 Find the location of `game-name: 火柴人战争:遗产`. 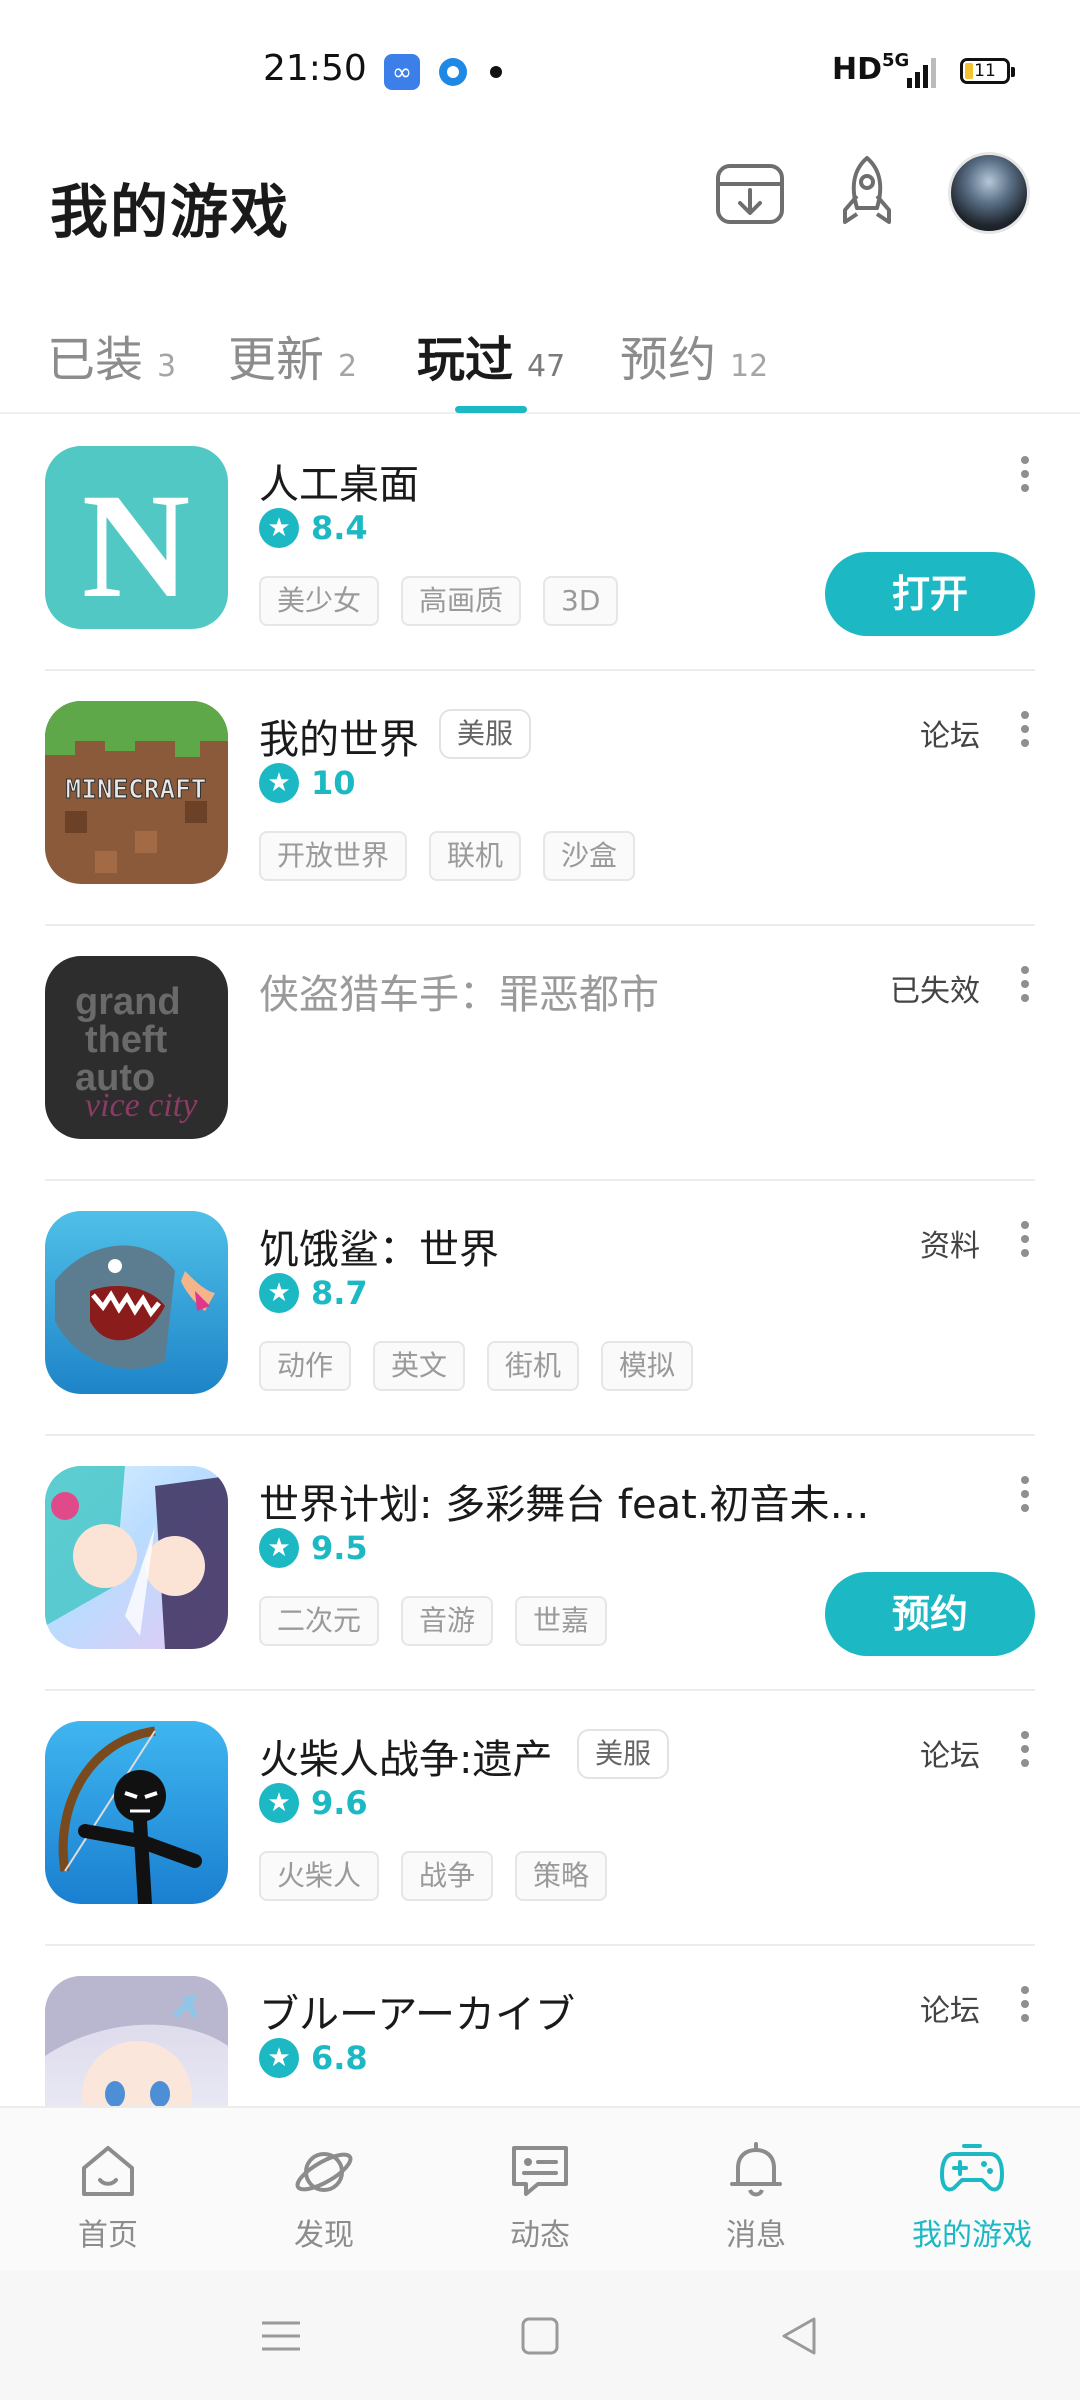

game-name: 火柴人战争:遗产 is located at coordinates (406, 1760).